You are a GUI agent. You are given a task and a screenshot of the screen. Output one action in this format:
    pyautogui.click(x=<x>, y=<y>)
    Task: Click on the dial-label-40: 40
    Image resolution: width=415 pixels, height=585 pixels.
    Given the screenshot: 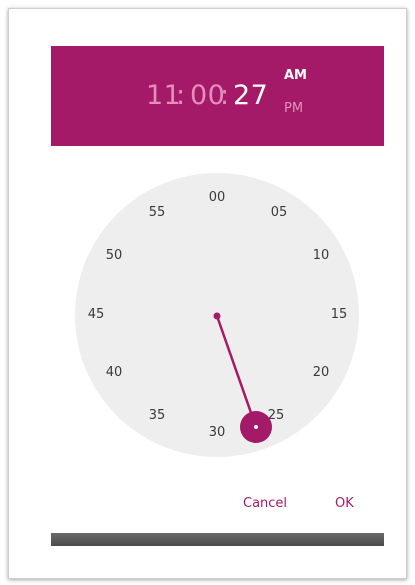 What is the action you would take?
    pyautogui.click(x=114, y=373)
    